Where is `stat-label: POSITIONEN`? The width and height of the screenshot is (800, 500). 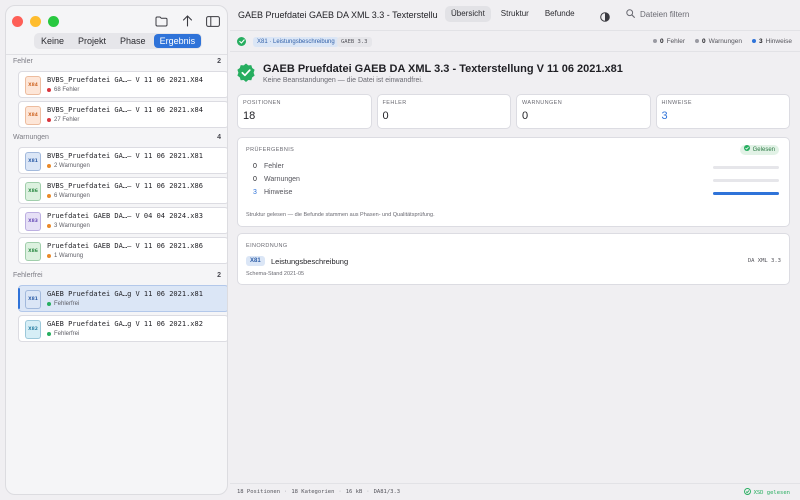 stat-label: POSITIONEN is located at coordinates (262, 103).